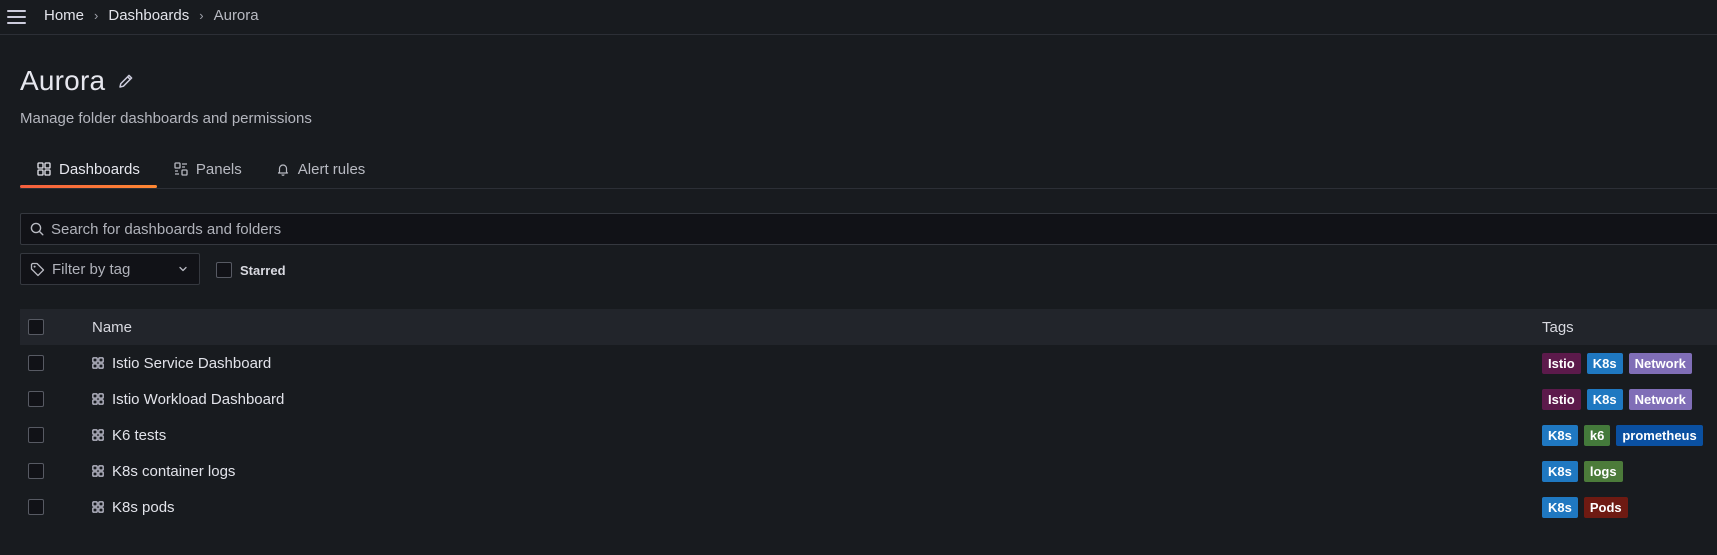 This screenshot has height=555, width=1717. I want to click on dashboard-name: Istio Service Dashboard, so click(192, 363).